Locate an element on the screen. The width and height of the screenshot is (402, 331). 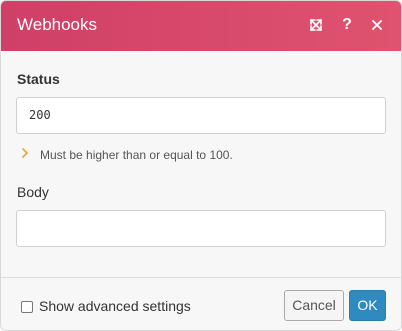
body-label: Body is located at coordinates (33, 192).